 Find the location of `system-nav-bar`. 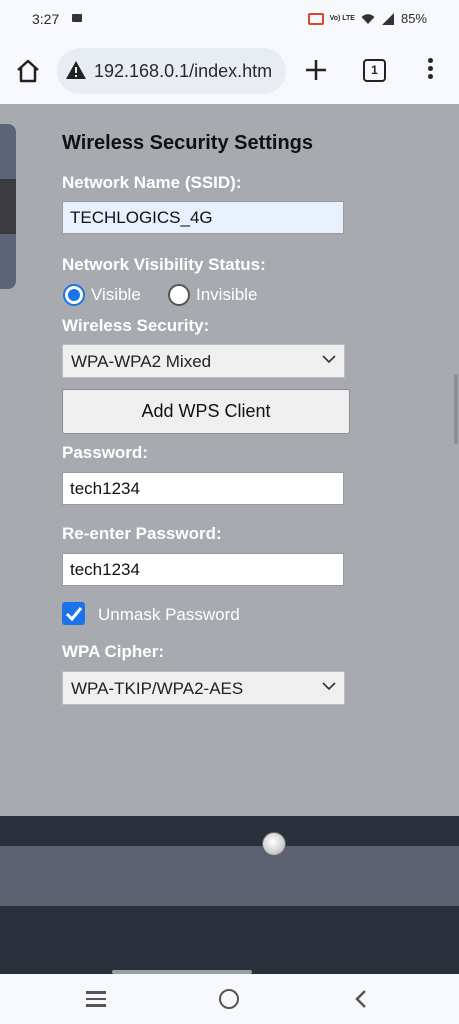

system-nav-bar is located at coordinates (229, 999).